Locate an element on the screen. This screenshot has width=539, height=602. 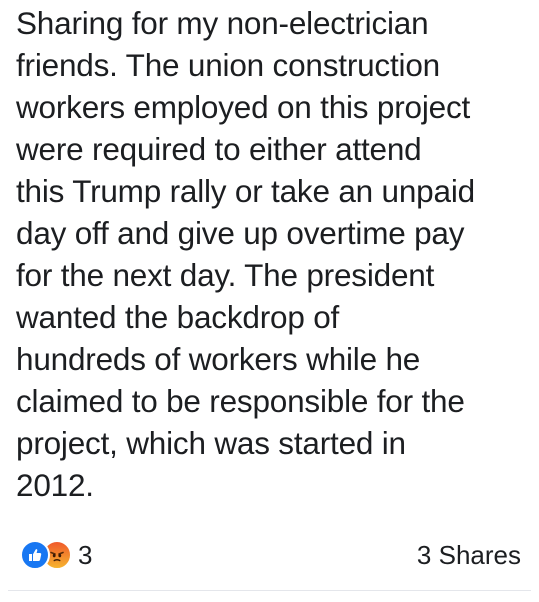
post-text-line: wanted the backdrop of is located at coordinates (178, 317).